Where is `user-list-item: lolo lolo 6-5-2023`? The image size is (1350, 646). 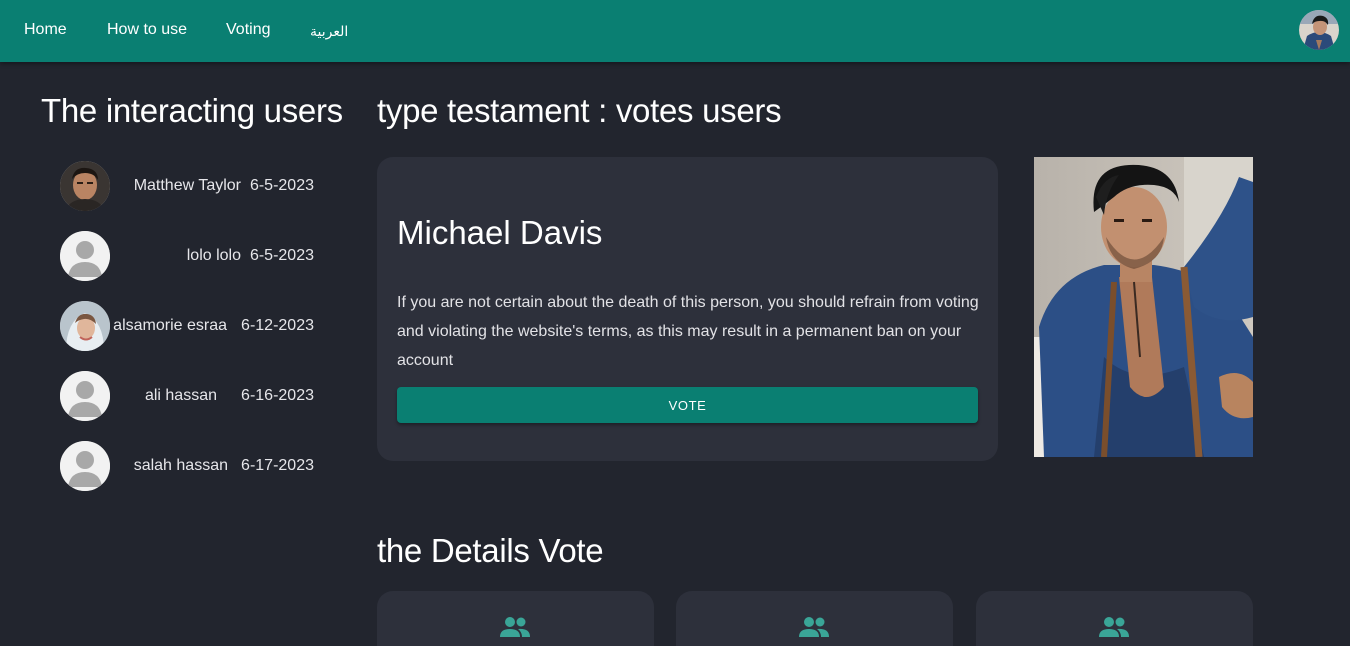
user-list-item: lolo lolo 6-5-2023 is located at coordinates (190, 256).